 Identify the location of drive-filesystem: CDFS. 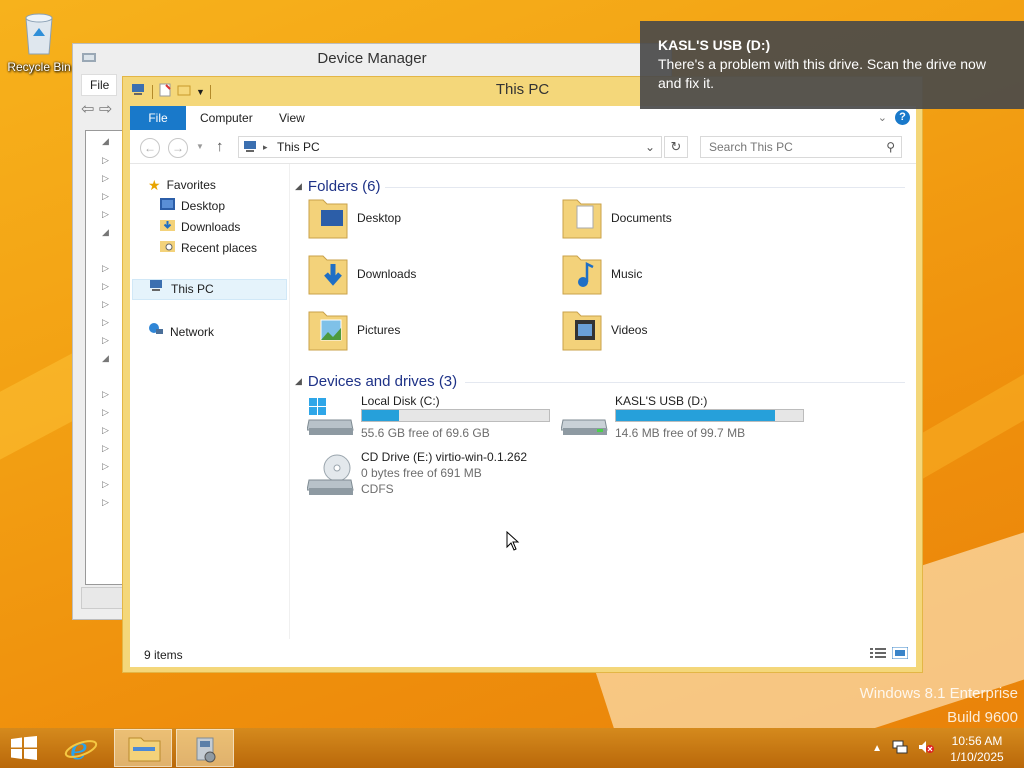
(377, 489).